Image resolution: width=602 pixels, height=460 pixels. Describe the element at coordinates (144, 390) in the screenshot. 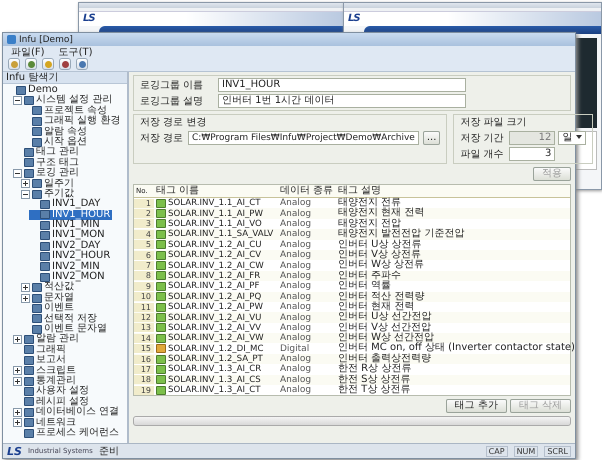

I see `row-number: 19` at that location.